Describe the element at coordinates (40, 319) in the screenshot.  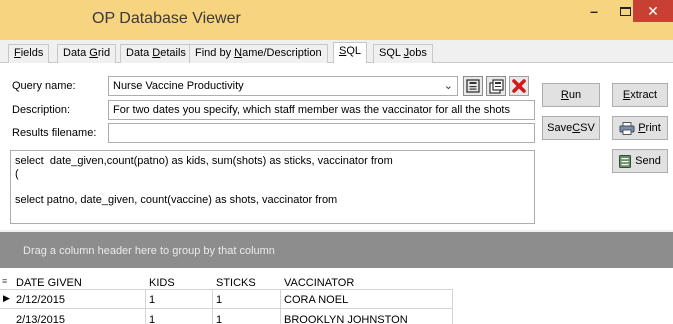
I see `table-cell: 2/13/2015` at that location.